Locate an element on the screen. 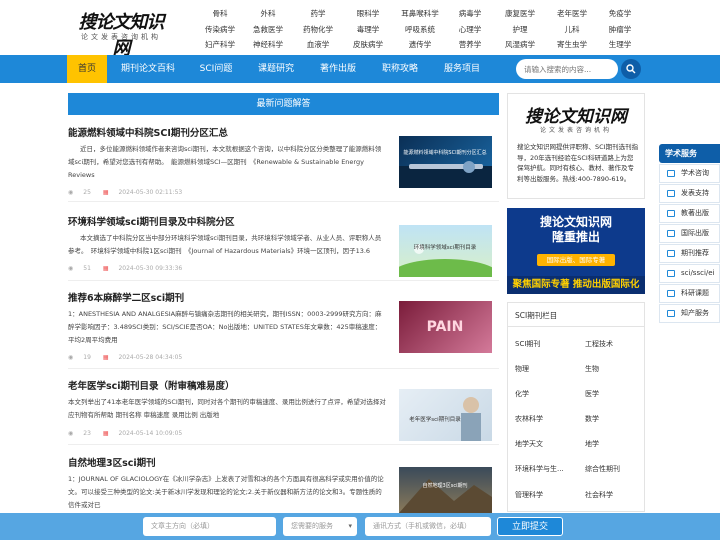 Image resolution: width=720 pixels, height=540 pixels. document-icon is located at coordinates (671, 273).